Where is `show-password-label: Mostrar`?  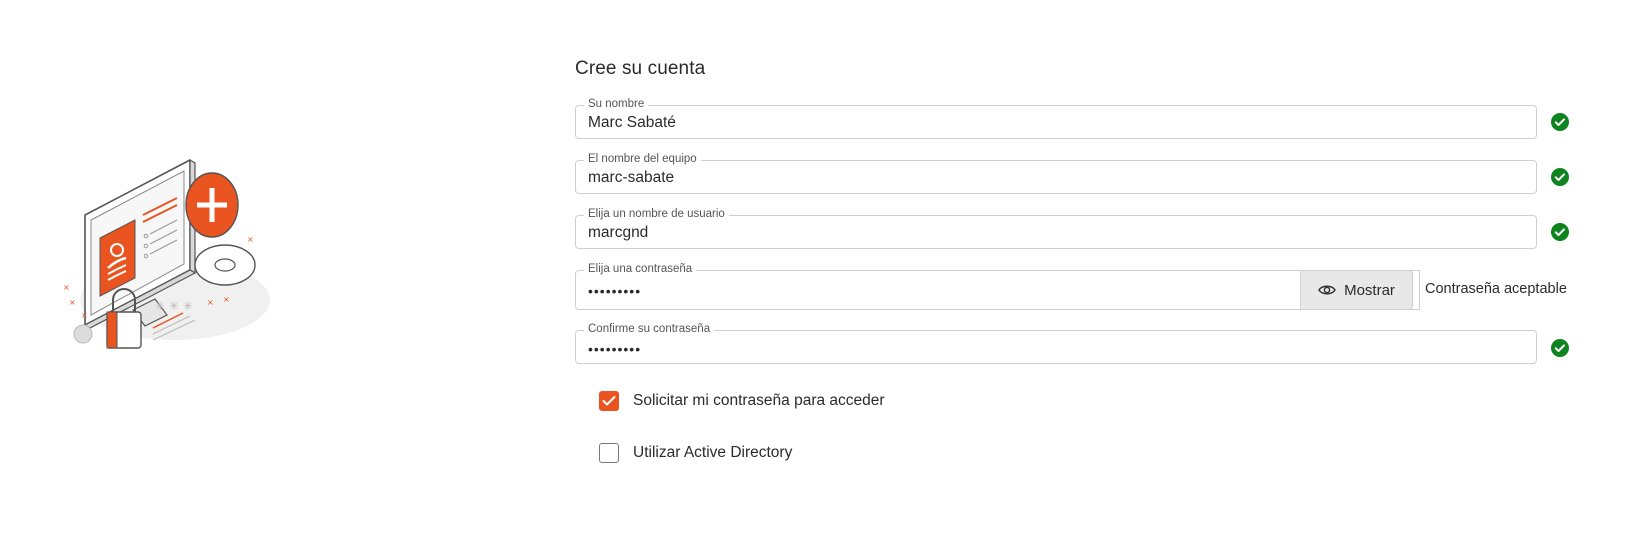
show-password-label: Mostrar is located at coordinates (1369, 290).